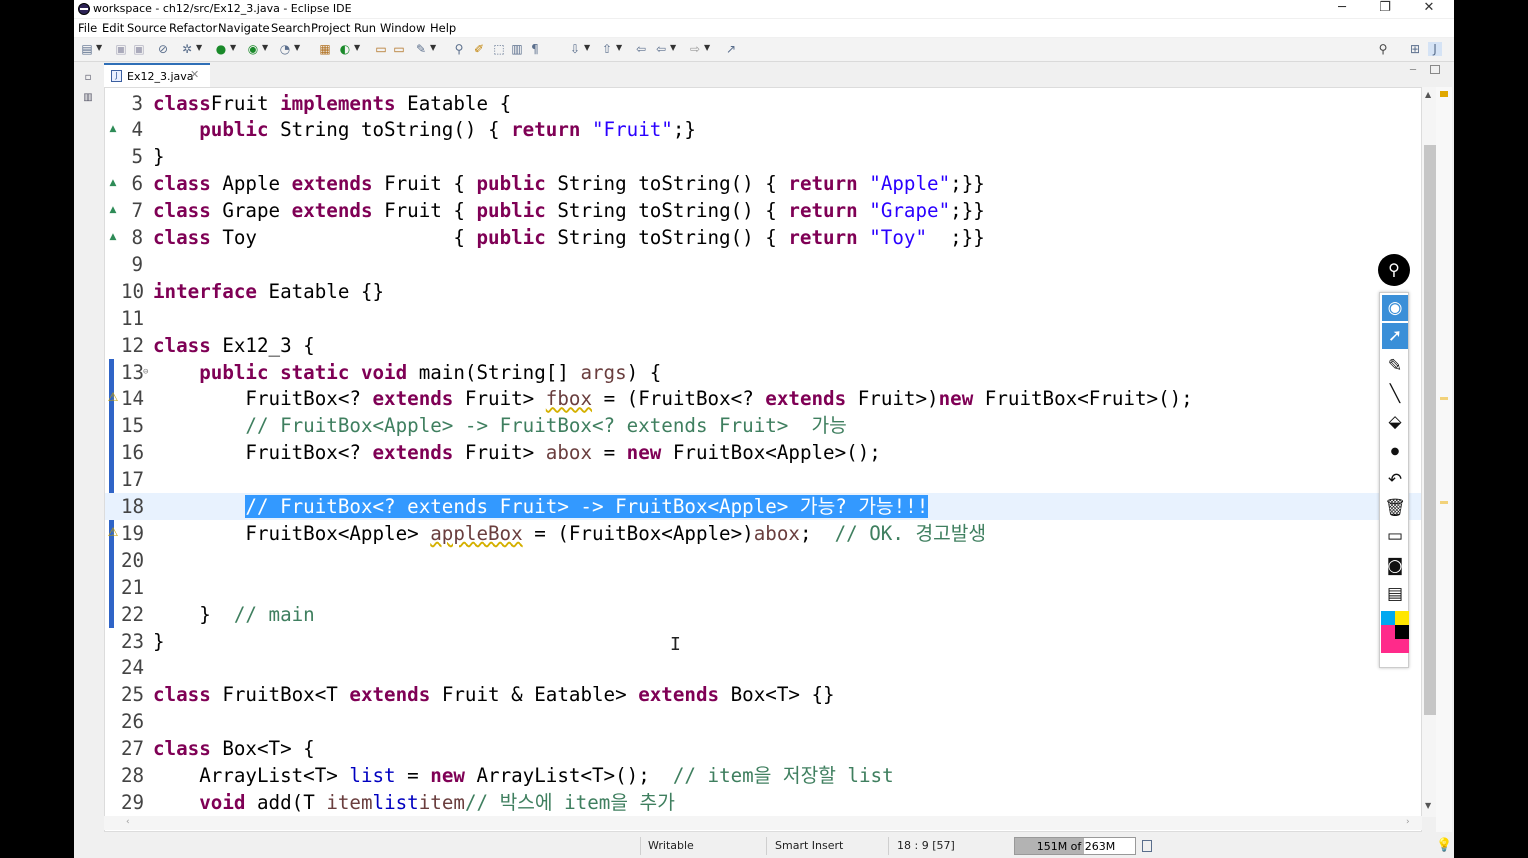  What do you see at coordinates (88, 78) in the screenshot?
I see `restore-view-icon: ▫` at bounding box center [88, 78].